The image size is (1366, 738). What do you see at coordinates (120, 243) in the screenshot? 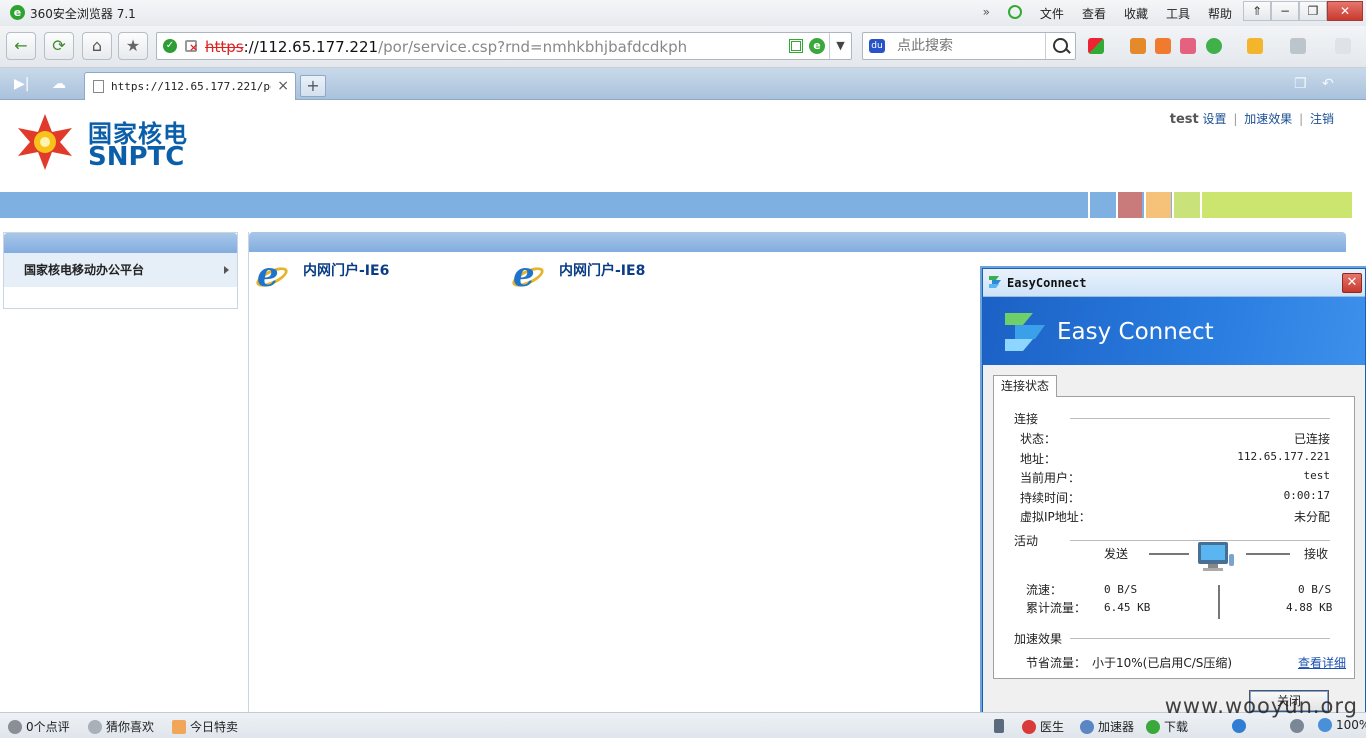
I see `panel-header` at bounding box center [120, 243].